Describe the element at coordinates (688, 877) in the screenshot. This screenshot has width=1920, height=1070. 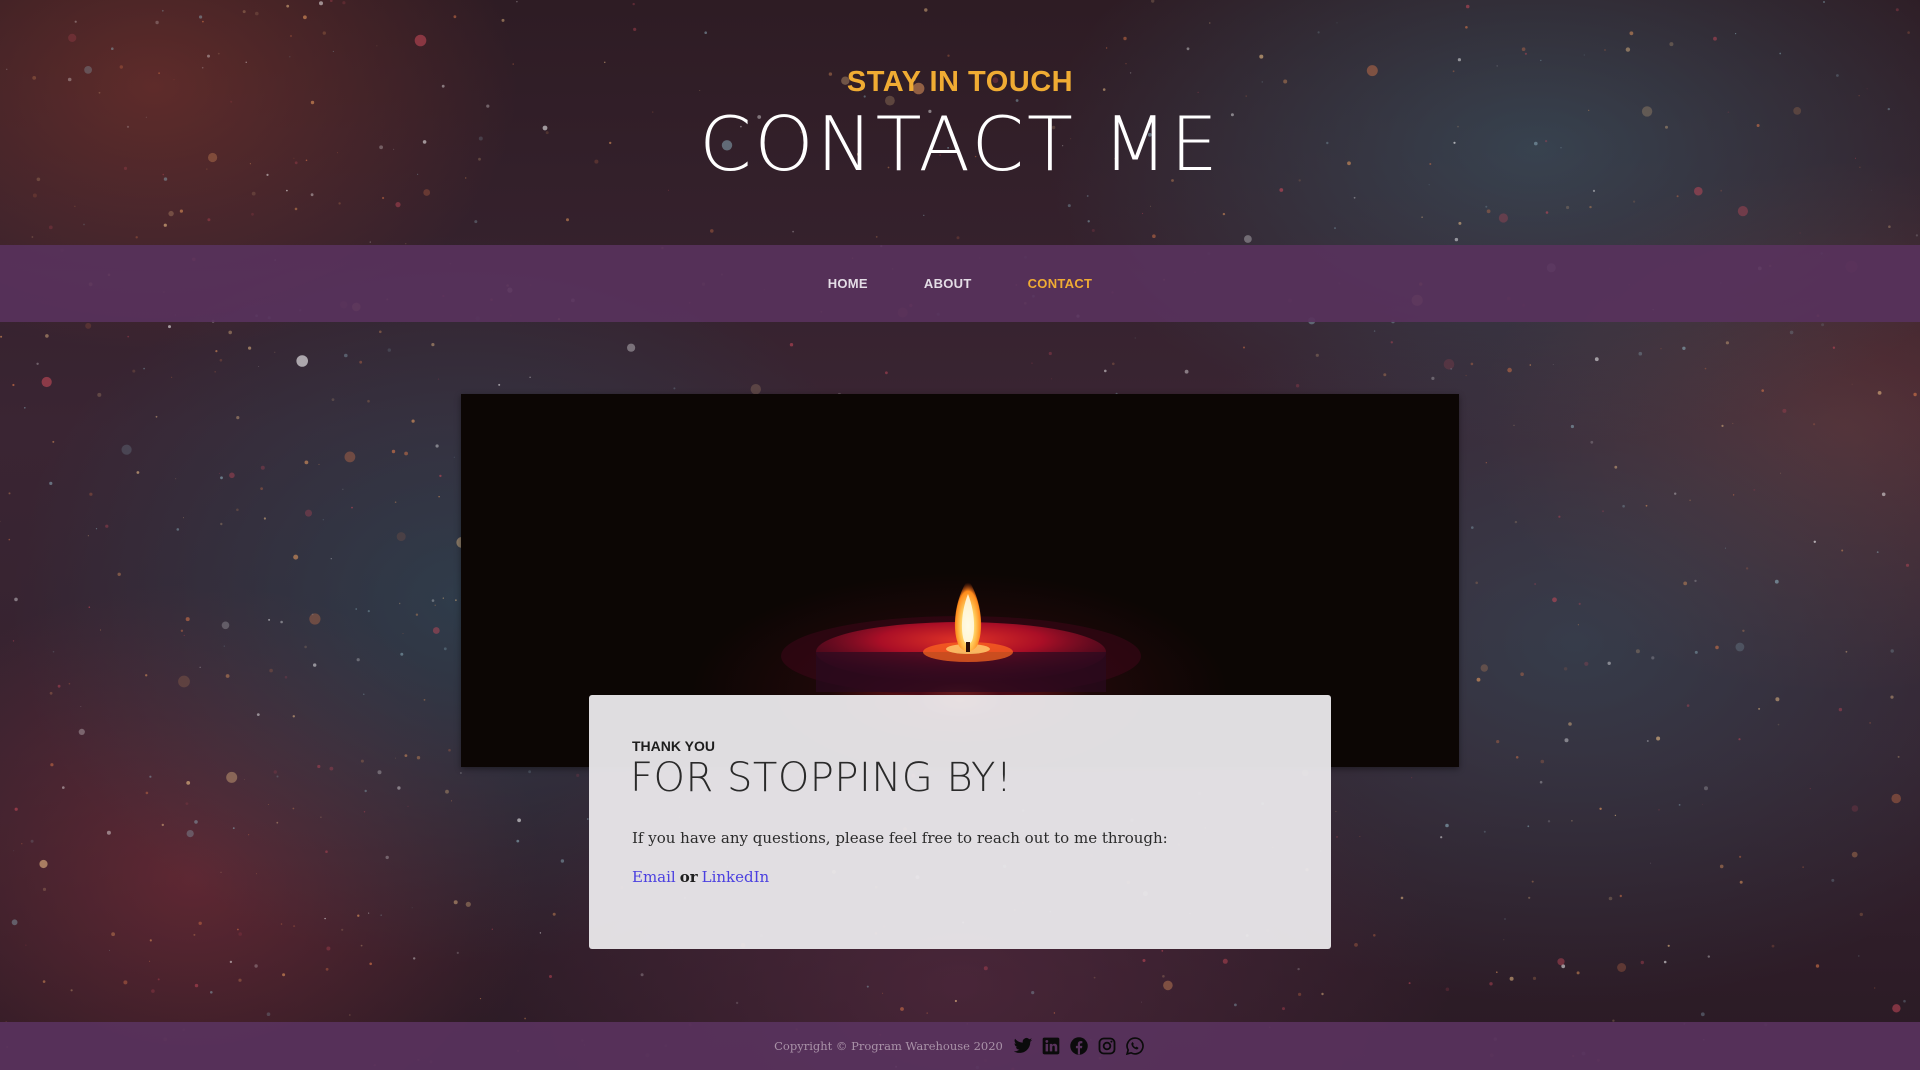
I see `or-text: or` at that location.